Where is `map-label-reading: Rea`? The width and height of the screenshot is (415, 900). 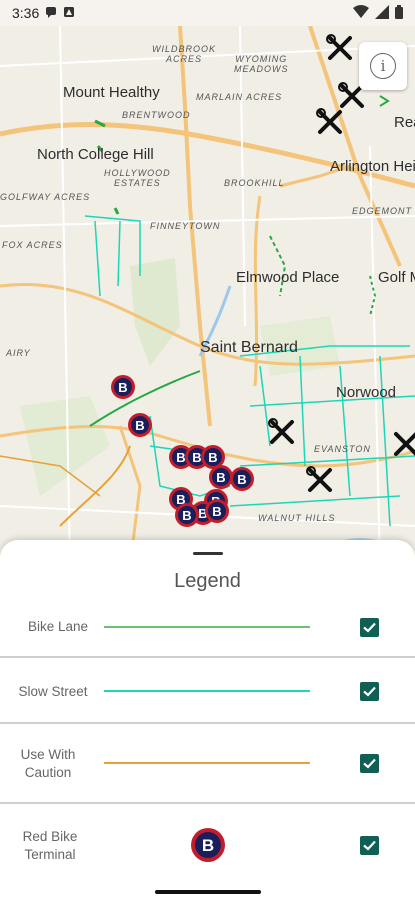
map-label-reading: Rea is located at coordinates (404, 122).